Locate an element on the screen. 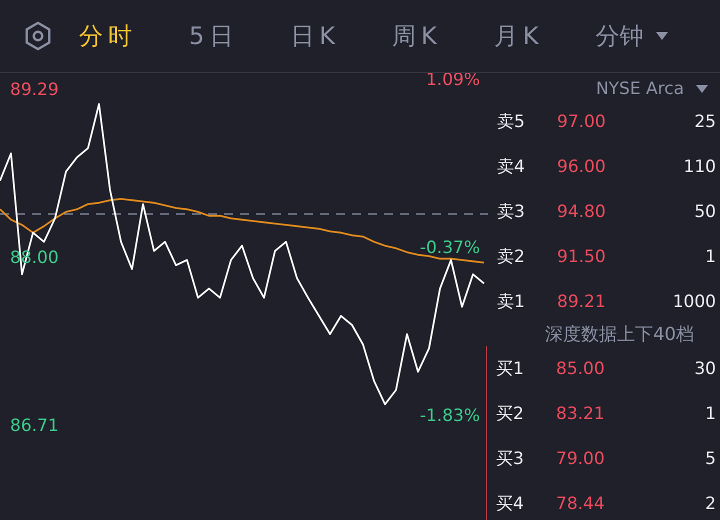 Image resolution: width=720 pixels, height=520 pixels. price-axis-label: 89.29 is located at coordinates (34, 90).